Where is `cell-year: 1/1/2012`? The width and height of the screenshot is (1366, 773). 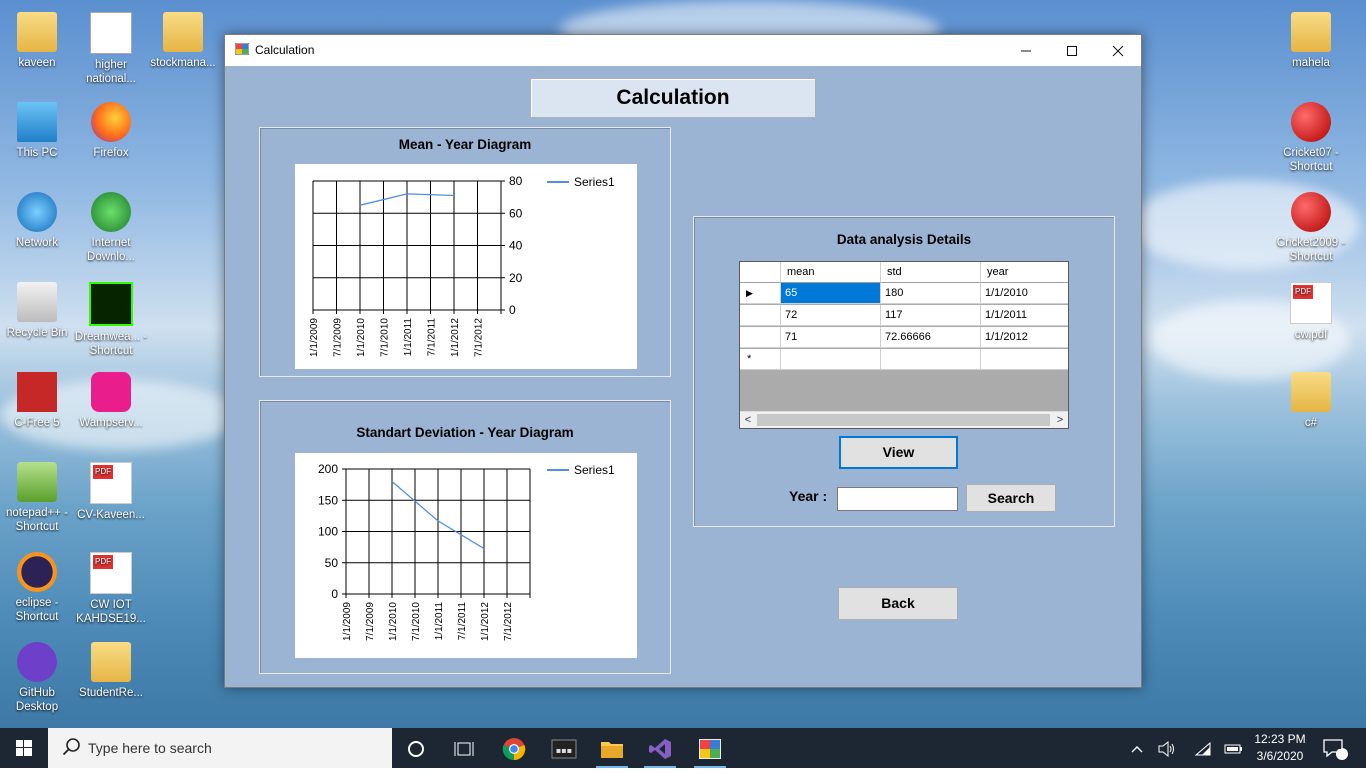 cell-year: 1/1/2012 is located at coordinates (1024, 337).